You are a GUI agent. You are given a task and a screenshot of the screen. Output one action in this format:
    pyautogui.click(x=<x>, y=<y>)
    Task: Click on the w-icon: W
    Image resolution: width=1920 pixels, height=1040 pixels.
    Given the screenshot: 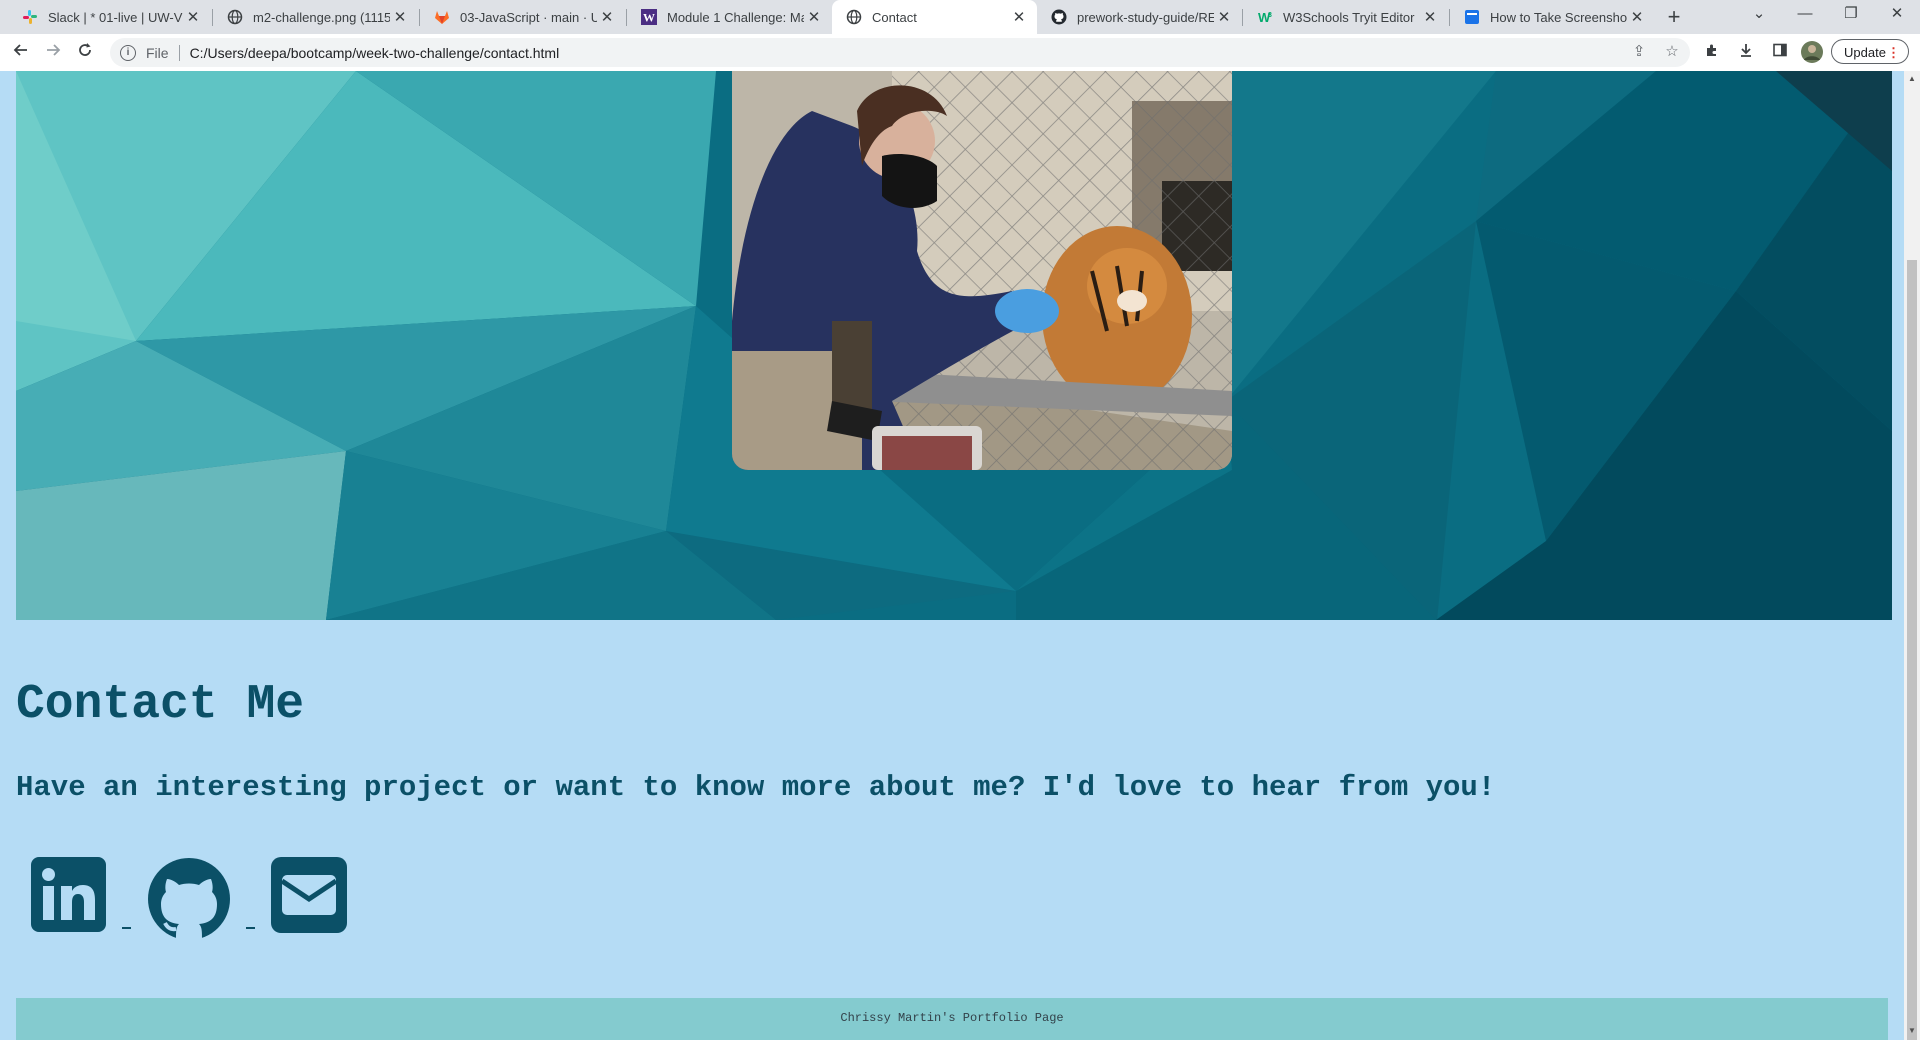 What is the action you would take?
    pyautogui.click(x=649, y=17)
    